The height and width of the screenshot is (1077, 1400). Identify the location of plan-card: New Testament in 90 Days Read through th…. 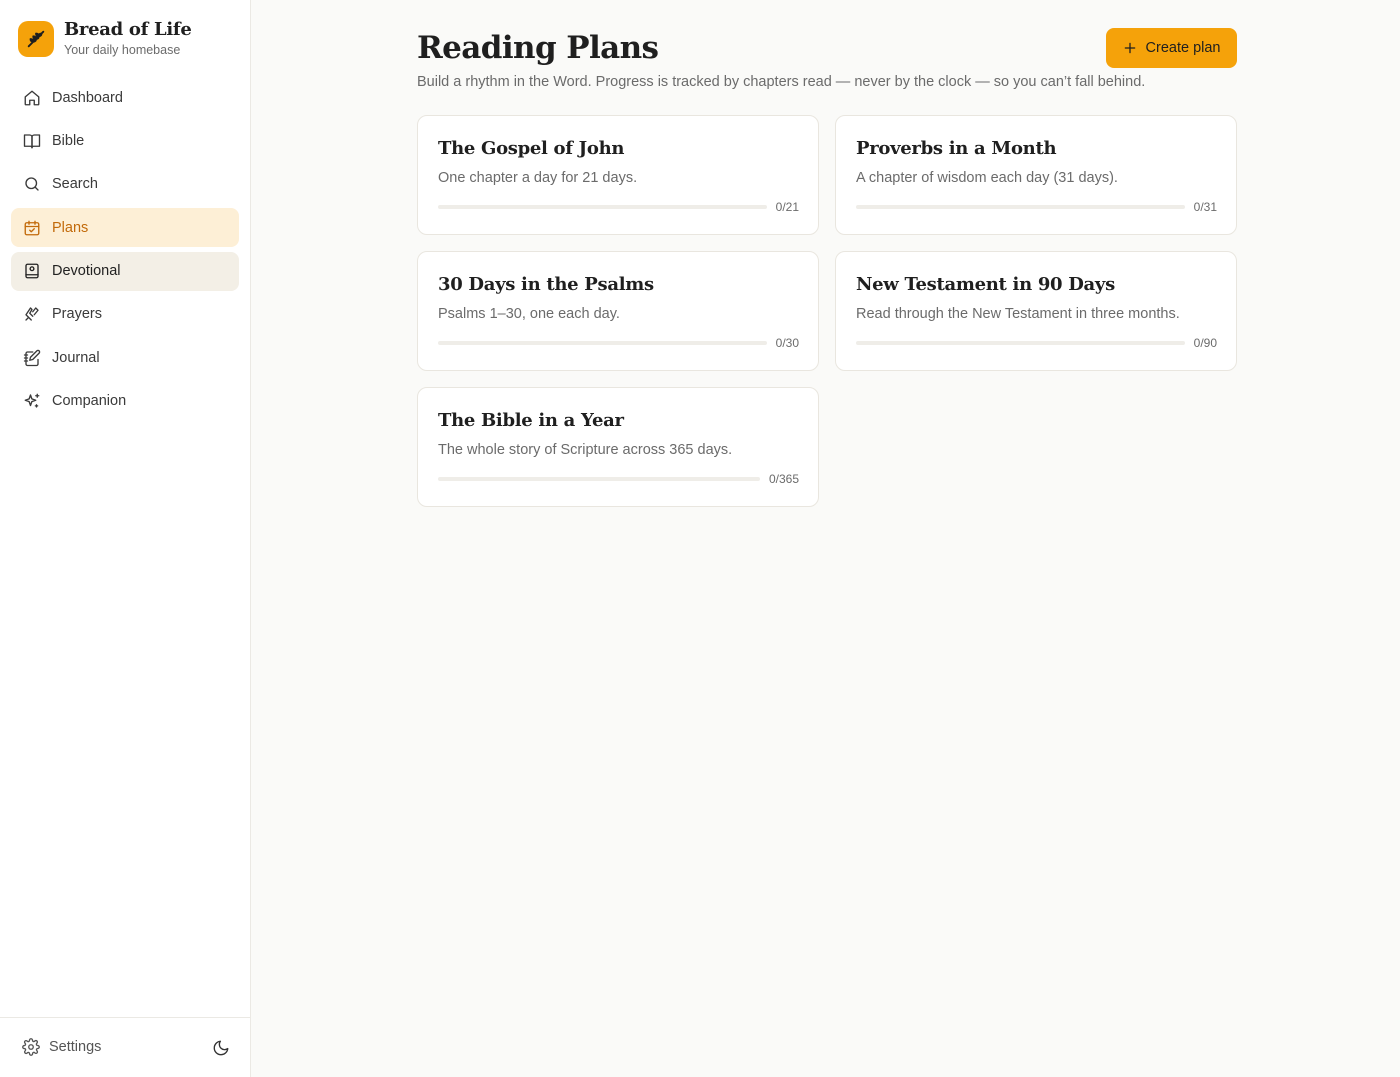
(1036, 311).